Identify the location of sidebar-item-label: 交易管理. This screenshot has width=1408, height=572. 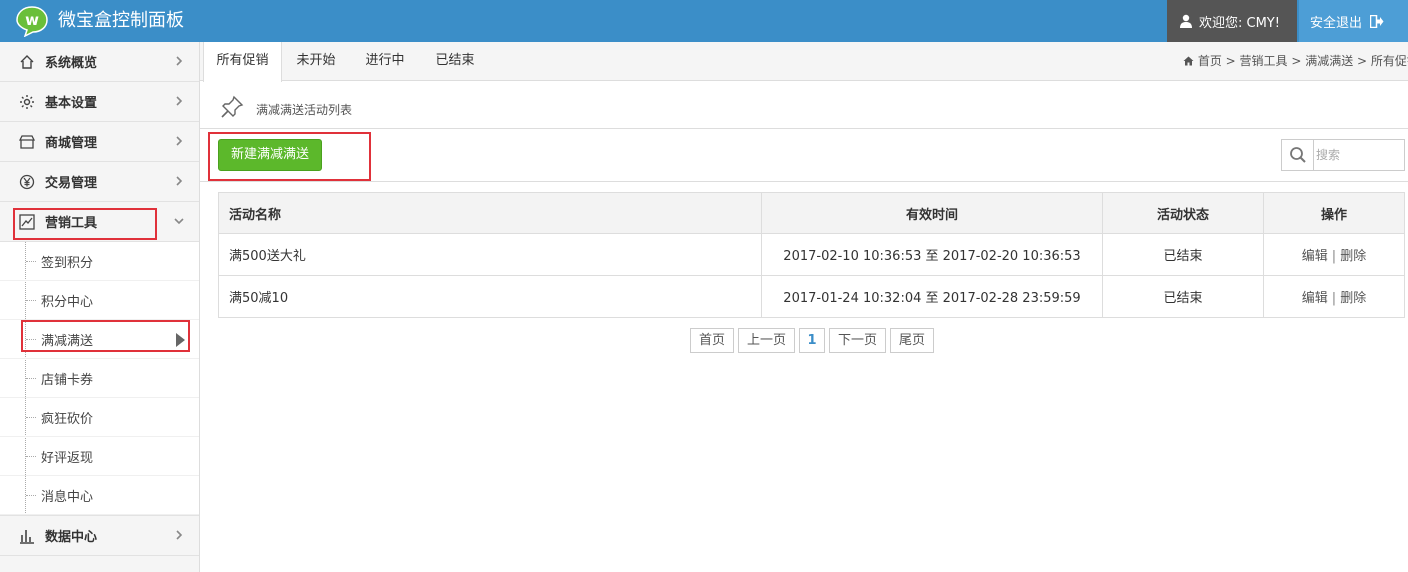
(71, 183).